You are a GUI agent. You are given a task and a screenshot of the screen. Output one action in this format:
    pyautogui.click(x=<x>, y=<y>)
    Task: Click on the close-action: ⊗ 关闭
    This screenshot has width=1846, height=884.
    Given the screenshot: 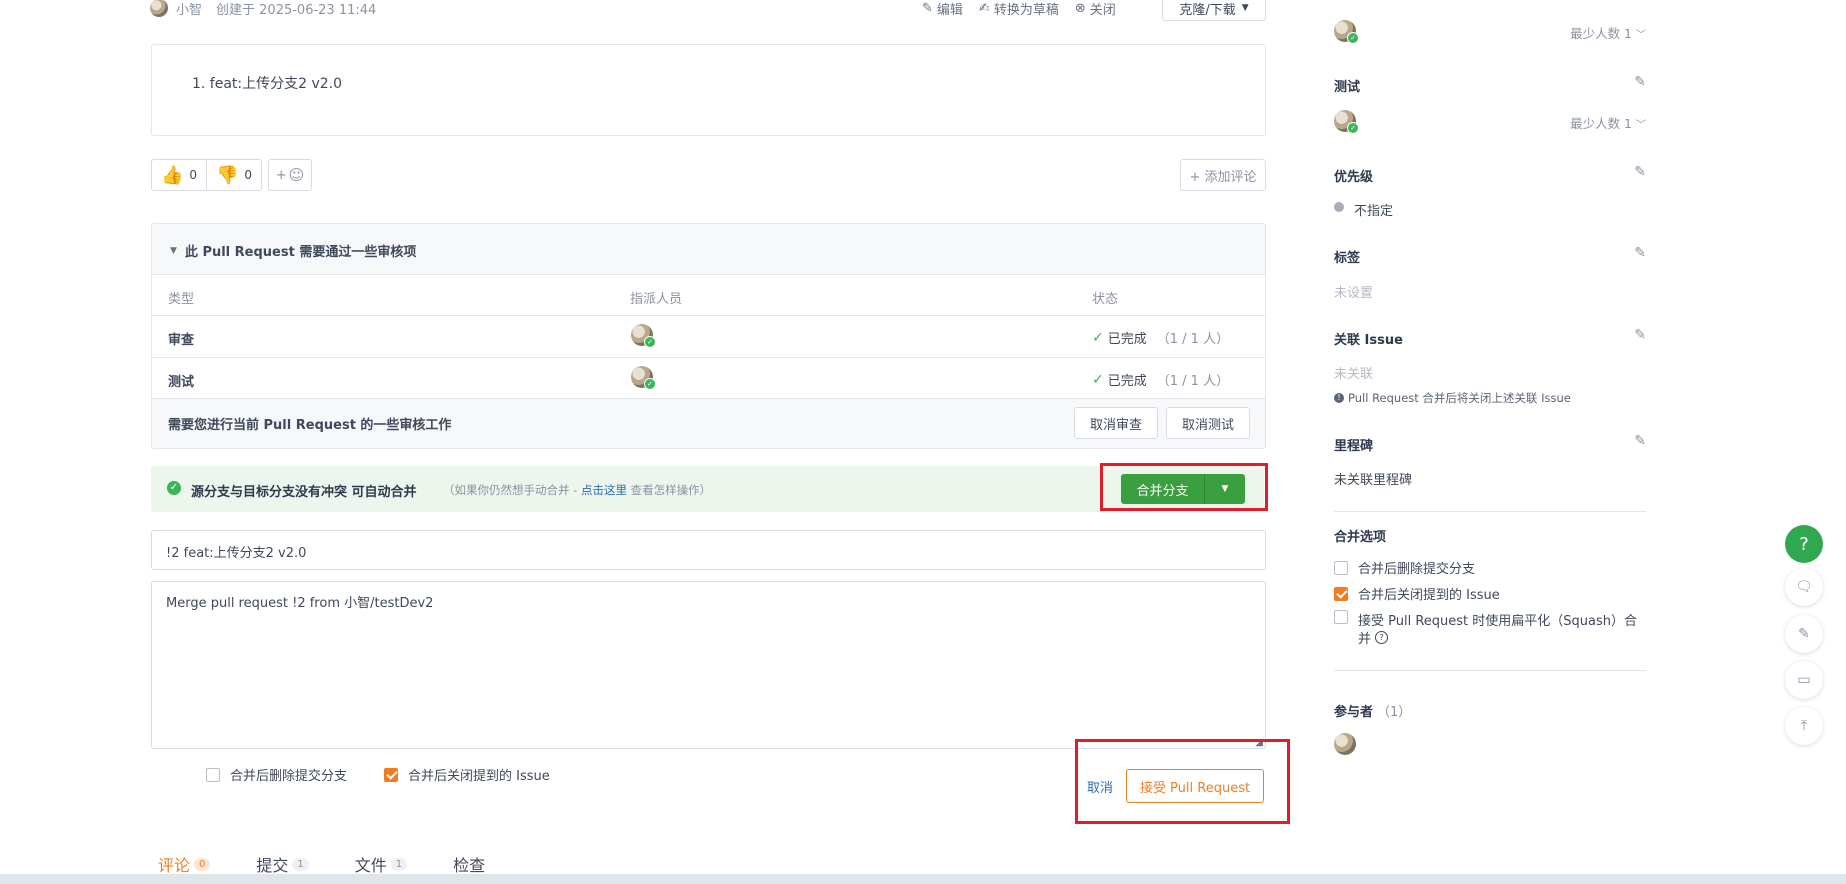 What is the action you would take?
    pyautogui.click(x=1095, y=9)
    